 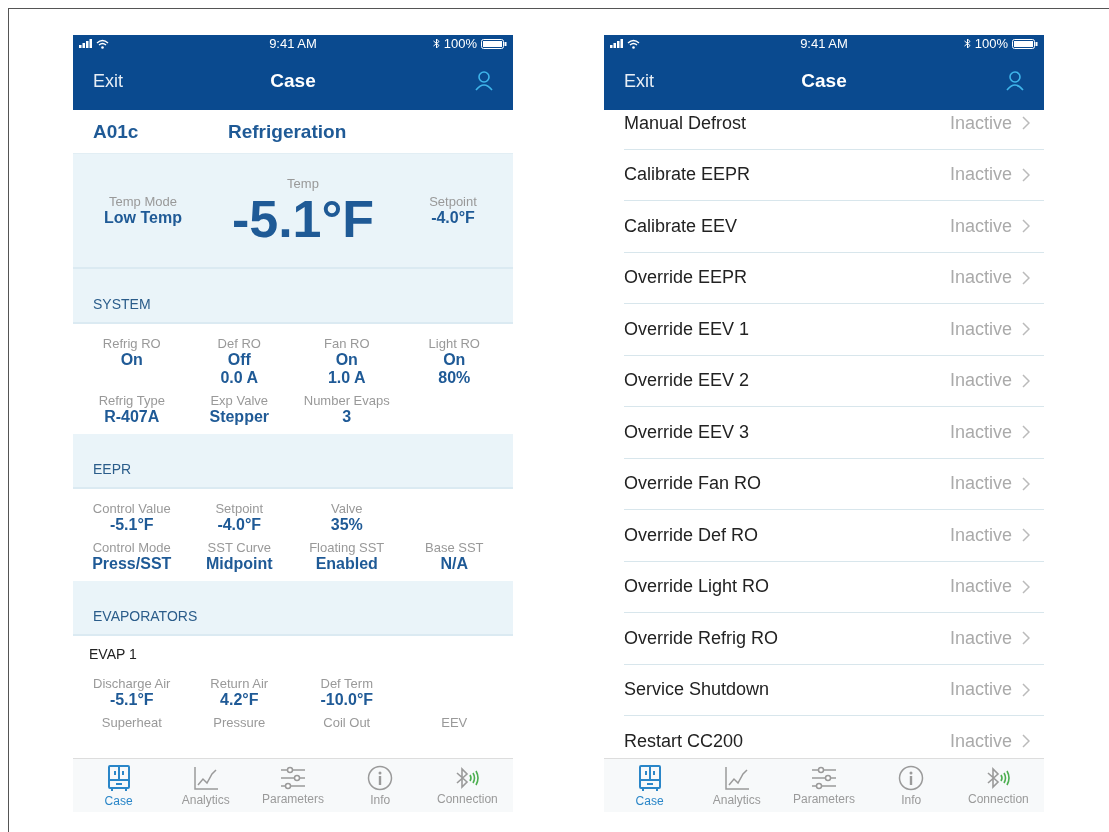 I want to click on field-label: Exp Valve, so click(x=239, y=400).